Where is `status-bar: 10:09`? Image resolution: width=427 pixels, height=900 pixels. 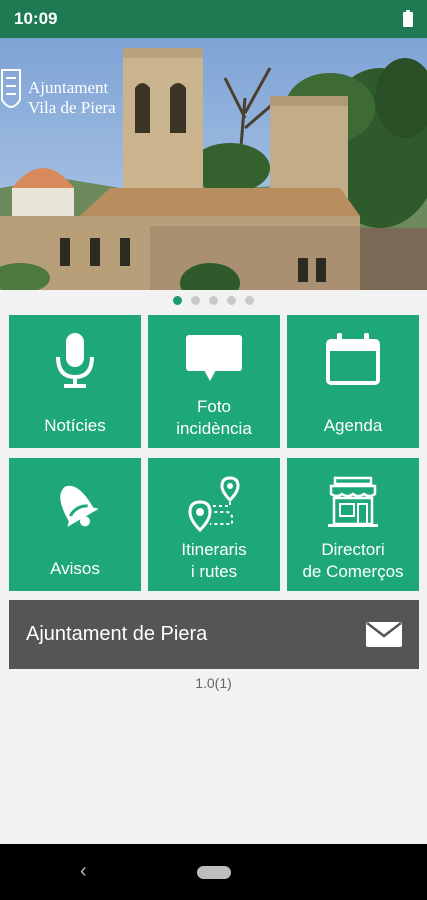
status-bar: 10:09 is located at coordinates (213, 19).